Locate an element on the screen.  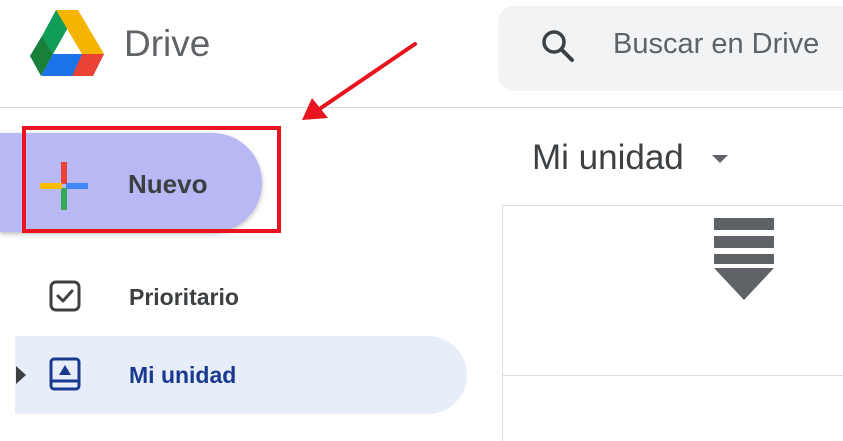
expand-arrow-icon is located at coordinates (23, 375).